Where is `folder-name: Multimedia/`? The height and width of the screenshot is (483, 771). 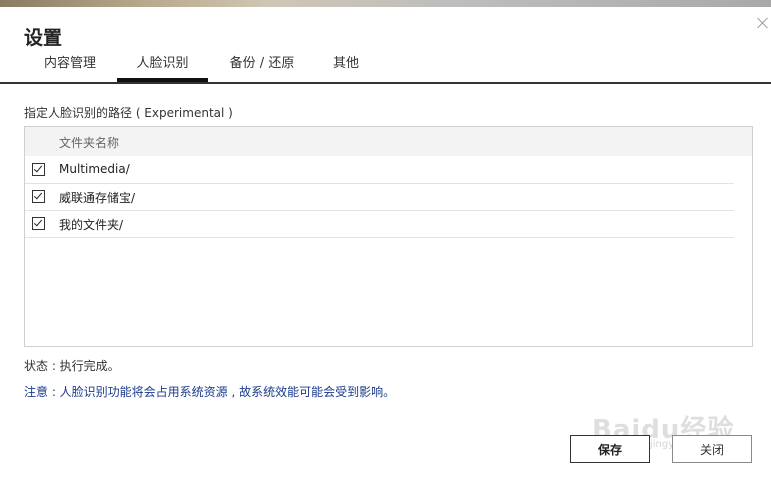
folder-name: Multimedia/ is located at coordinates (94, 169).